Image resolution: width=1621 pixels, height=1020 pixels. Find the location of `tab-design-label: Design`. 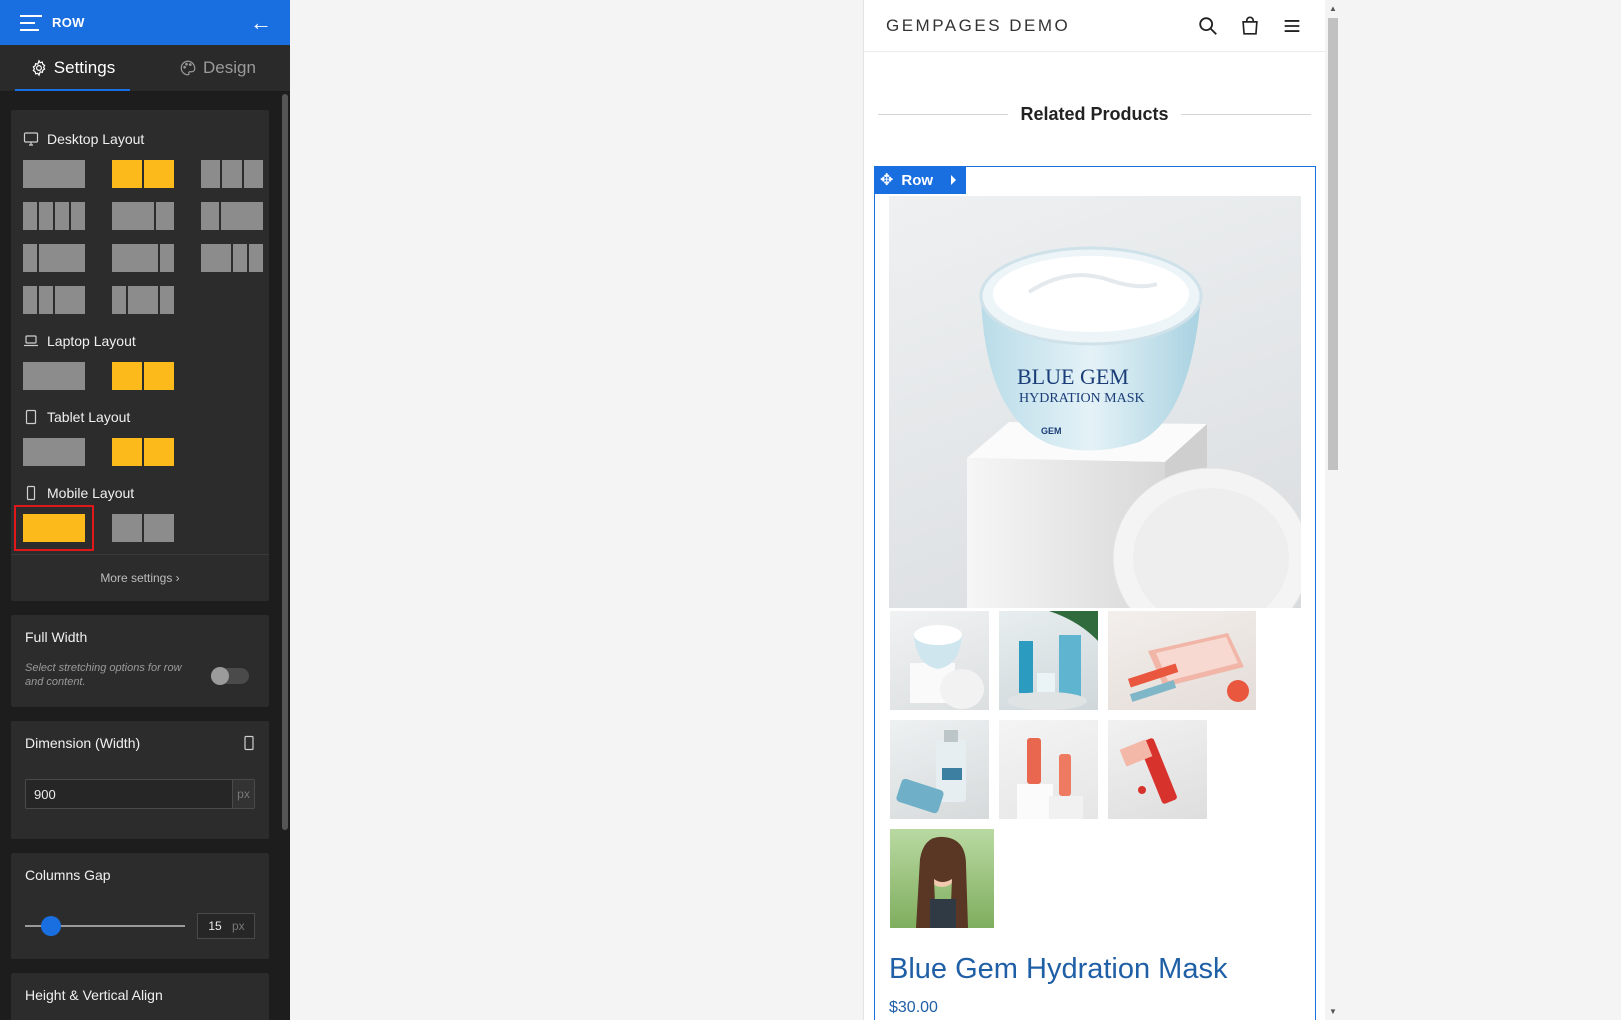

tab-design-label: Design is located at coordinates (229, 67).